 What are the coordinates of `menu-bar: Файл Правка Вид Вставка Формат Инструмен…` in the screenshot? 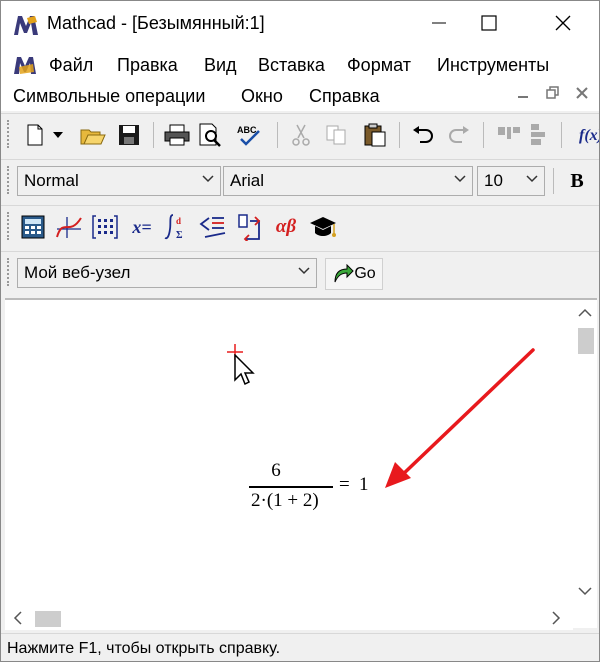 It's located at (300, 80).